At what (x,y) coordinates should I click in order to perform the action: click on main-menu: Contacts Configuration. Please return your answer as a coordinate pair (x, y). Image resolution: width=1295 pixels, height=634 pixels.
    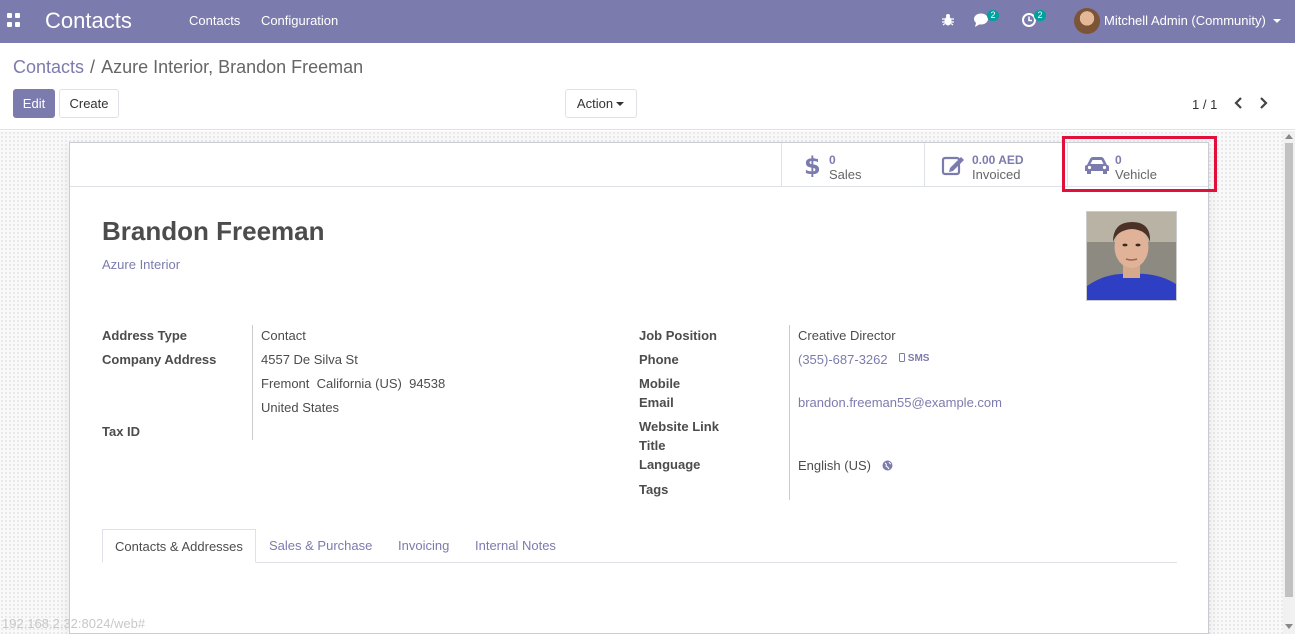
    Looking at the image, I should click on (272, 20).